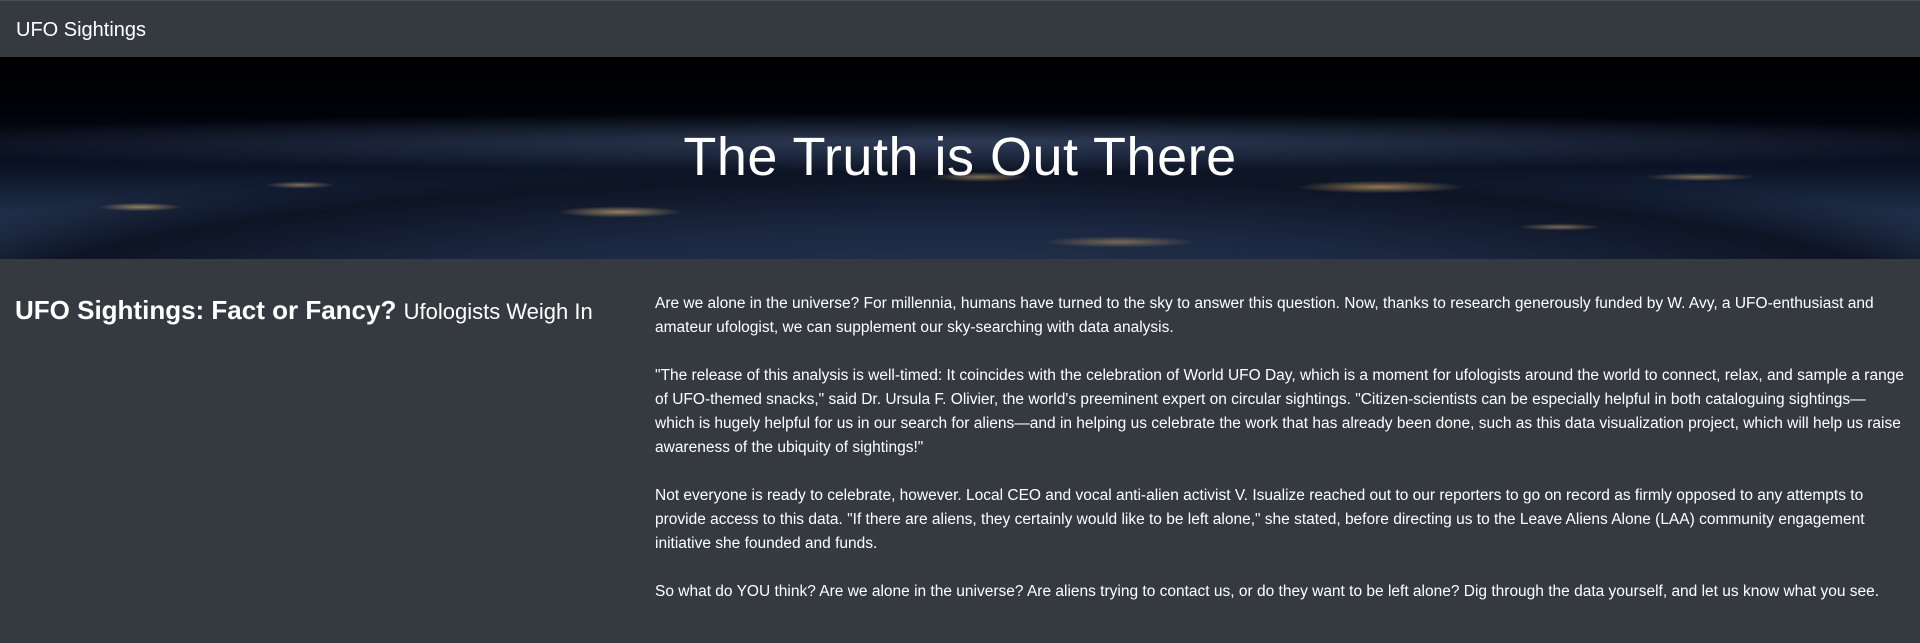  What do you see at coordinates (206, 310) in the screenshot?
I see `article-title: UFO Sightings: Fact or Fancy?` at bounding box center [206, 310].